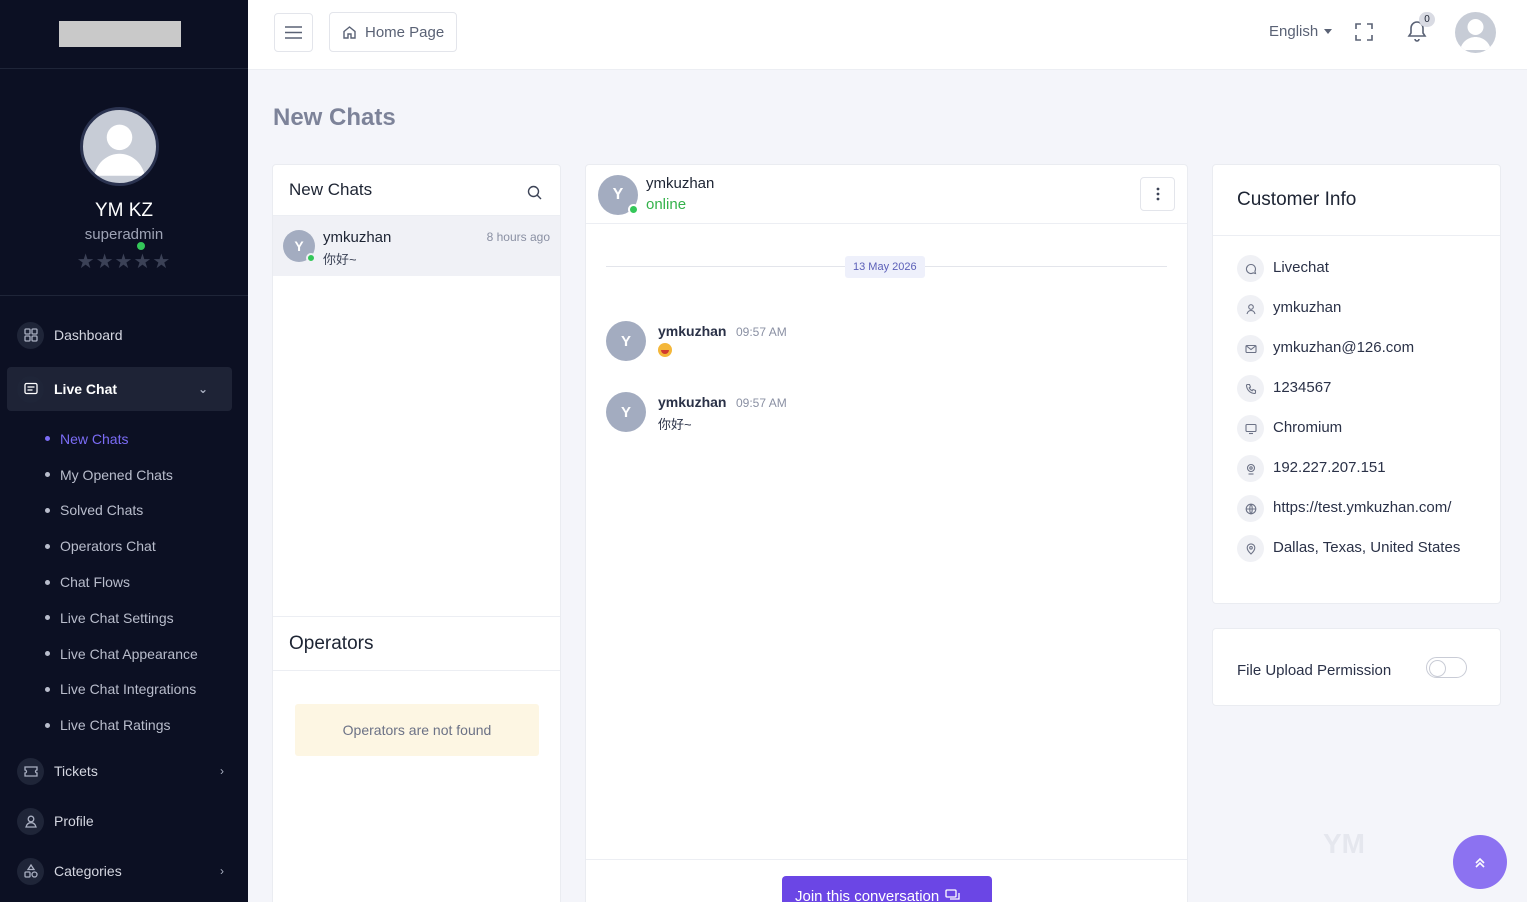  What do you see at coordinates (124, 871) in the screenshot?
I see `sidebar-item-categories: Categories ›` at bounding box center [124, 871].